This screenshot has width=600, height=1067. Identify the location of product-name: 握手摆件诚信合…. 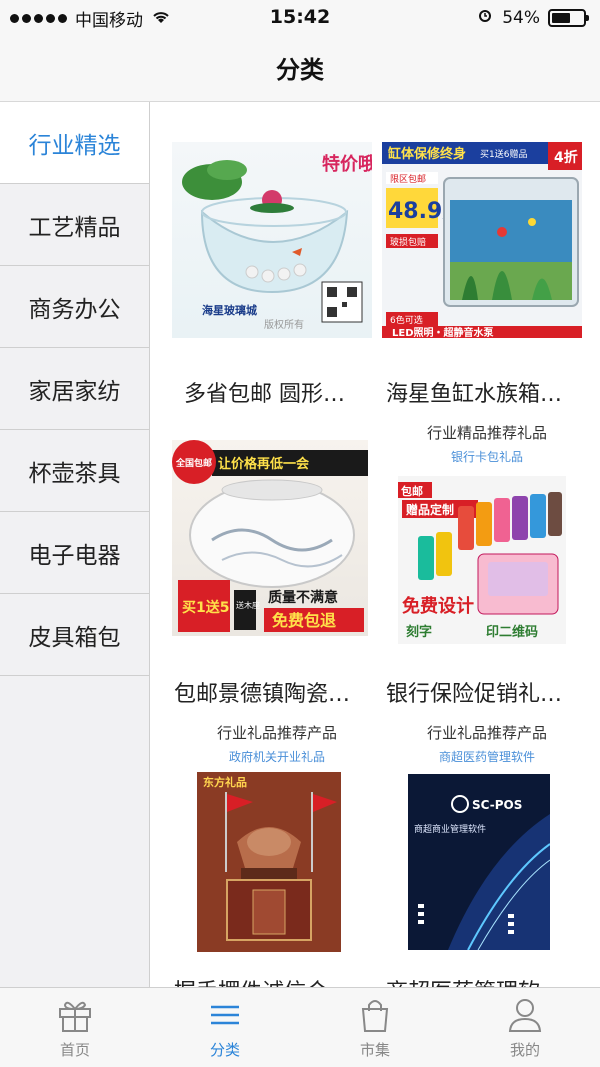
(284, 980).